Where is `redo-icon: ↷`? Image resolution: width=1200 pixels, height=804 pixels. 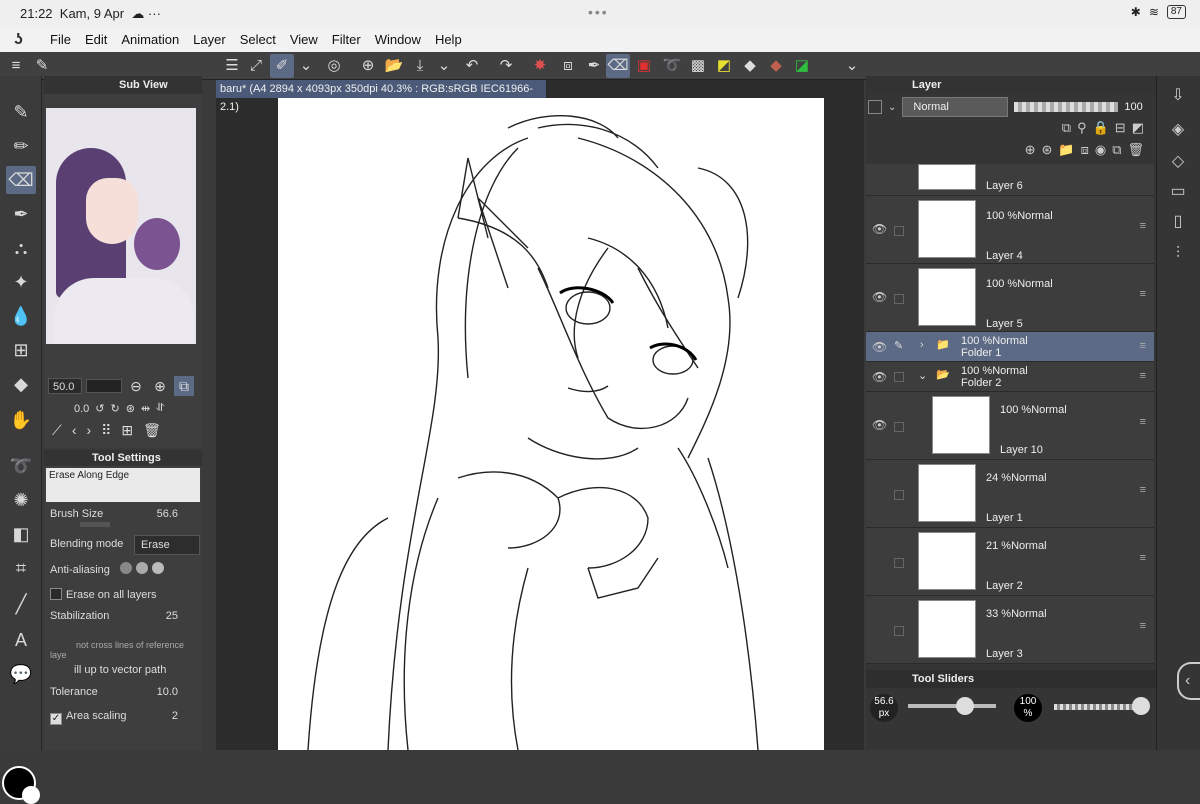
redo-icon: ↷ is located at coordinates (506, 66).